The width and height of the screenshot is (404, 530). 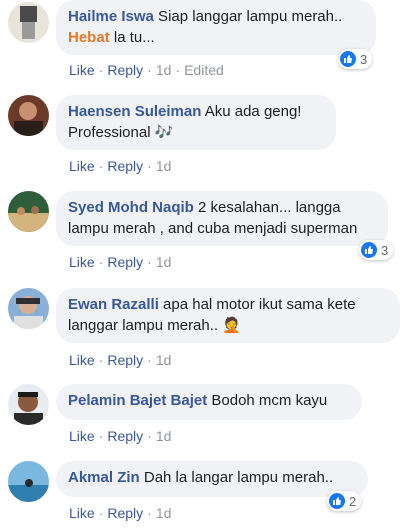 I want to click on facepalm-icon: 🤦, so click(x=231, y=325).